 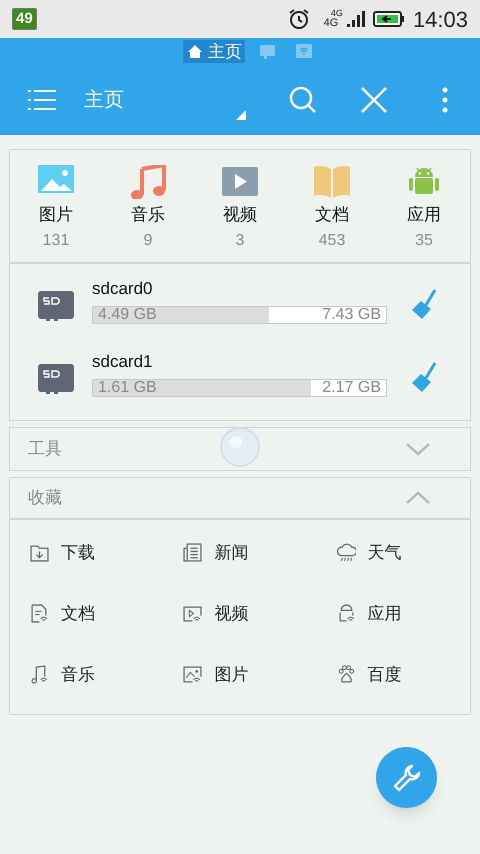 I want to click on total-space-label: 2.17 GB, so click(x=351, y=388).